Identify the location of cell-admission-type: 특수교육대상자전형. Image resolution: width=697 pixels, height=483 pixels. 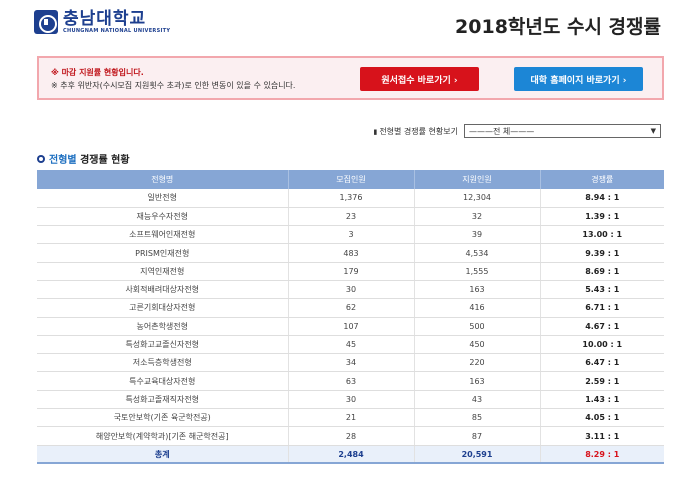
(163, 381).